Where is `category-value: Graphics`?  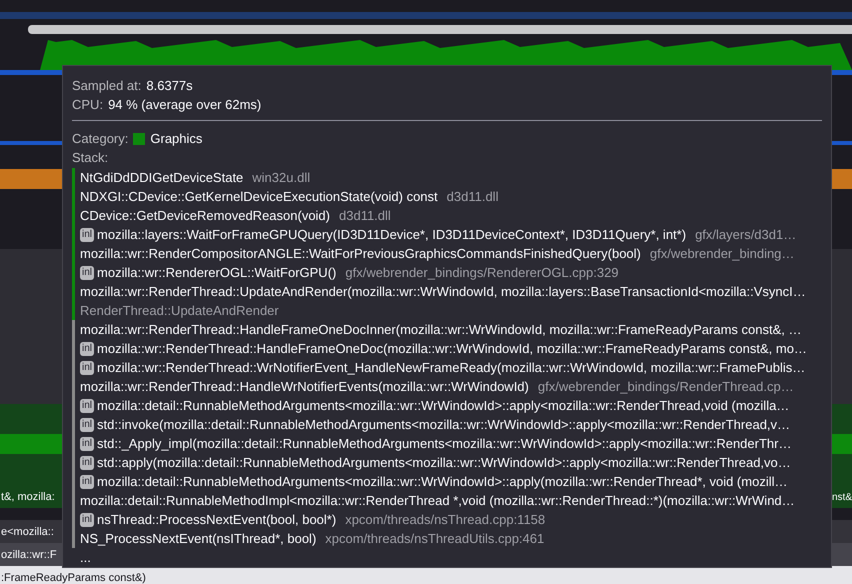 category-value: Graphics is located at coordinates (176, 138).